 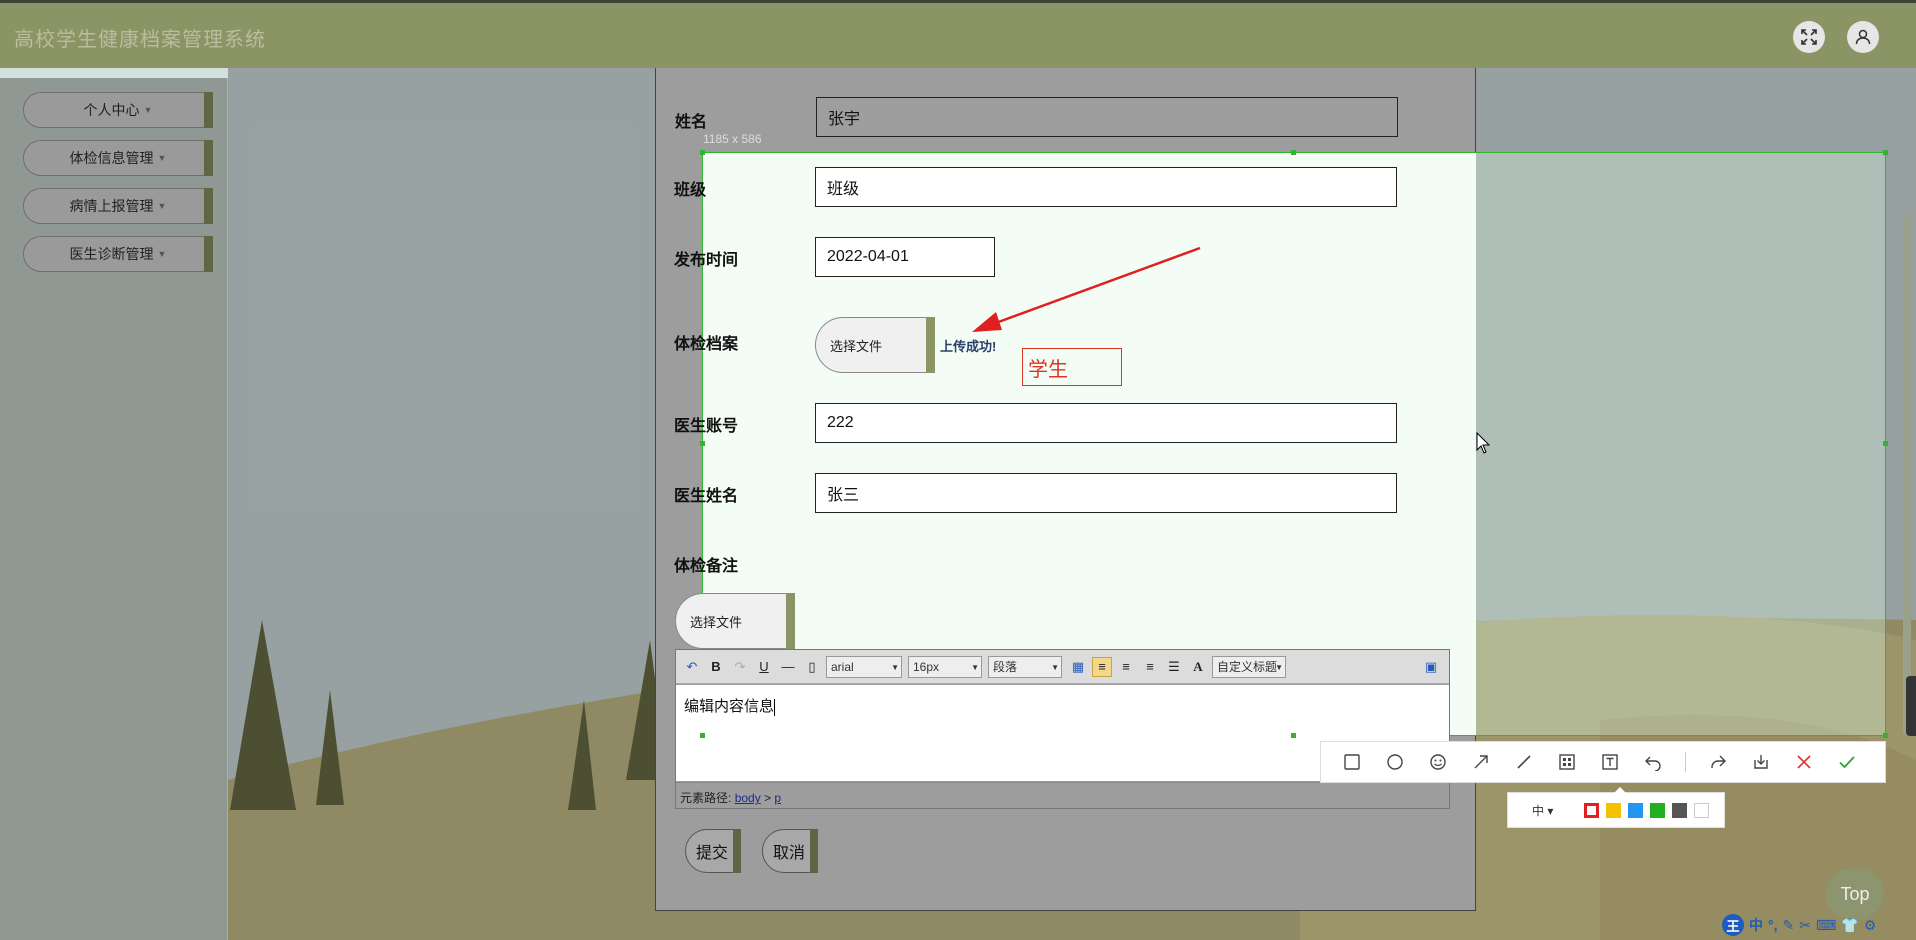 I want to click on color-swatch-red, so click(x=1591, y=810).